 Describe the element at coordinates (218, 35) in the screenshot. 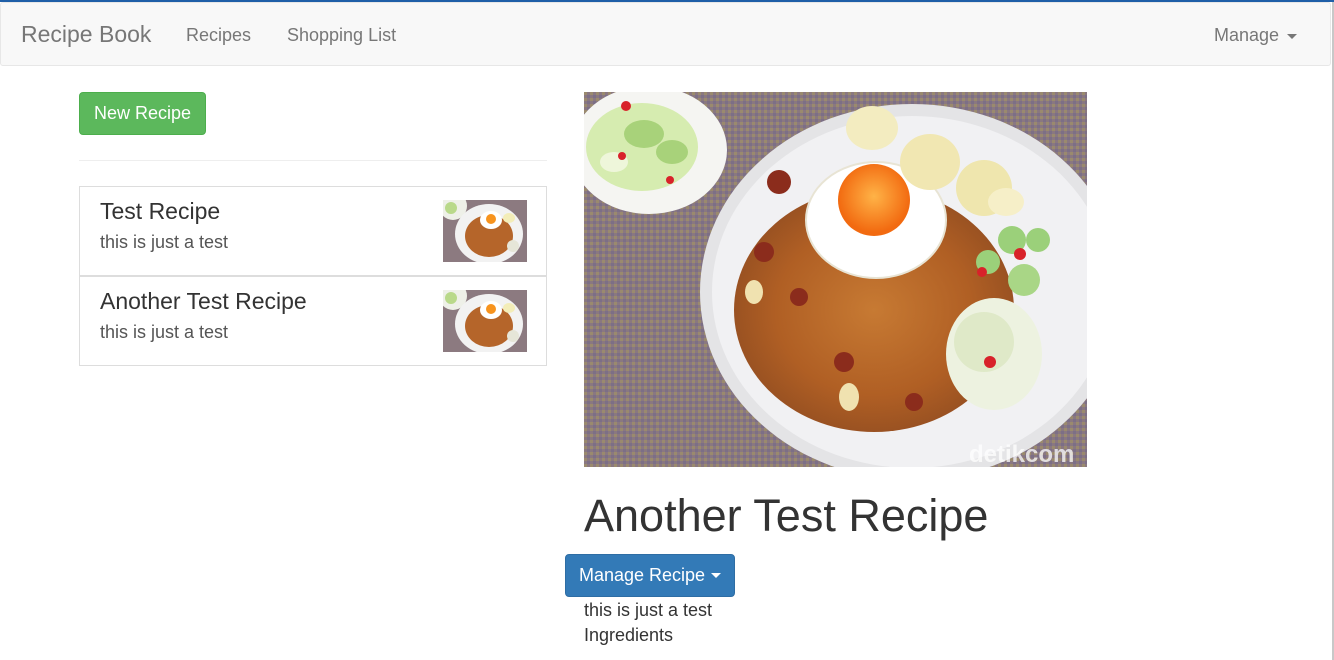

I see `nav-link-recipes: Recipes` at that location.